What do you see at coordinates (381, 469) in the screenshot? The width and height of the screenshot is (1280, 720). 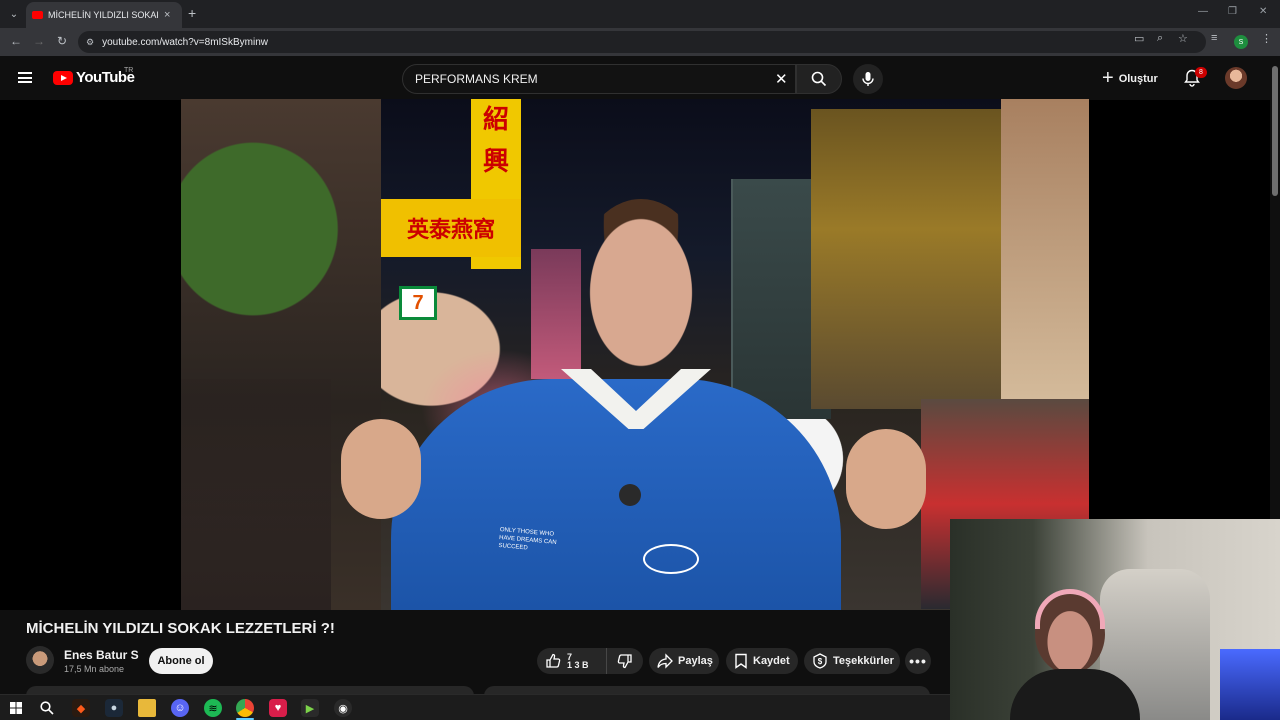 I see `left-fist` at bounding box center [381, 469].